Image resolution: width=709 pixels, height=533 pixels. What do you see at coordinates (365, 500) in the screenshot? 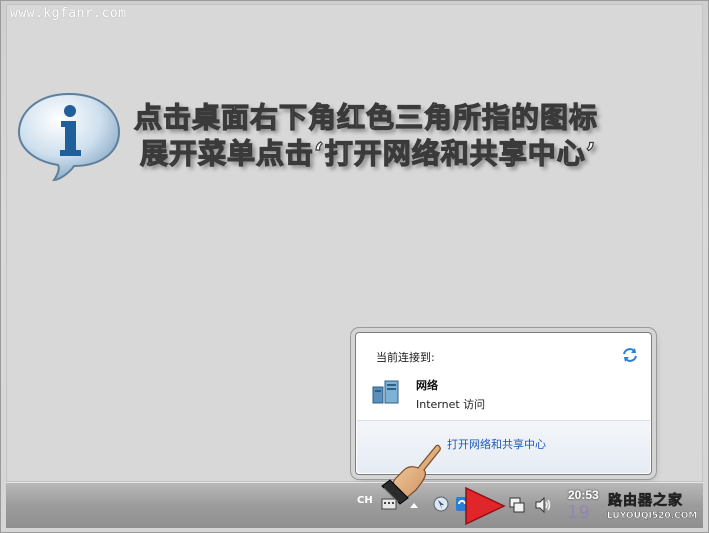
I see `language-indicator: CH` at bounding box center [365, 500].